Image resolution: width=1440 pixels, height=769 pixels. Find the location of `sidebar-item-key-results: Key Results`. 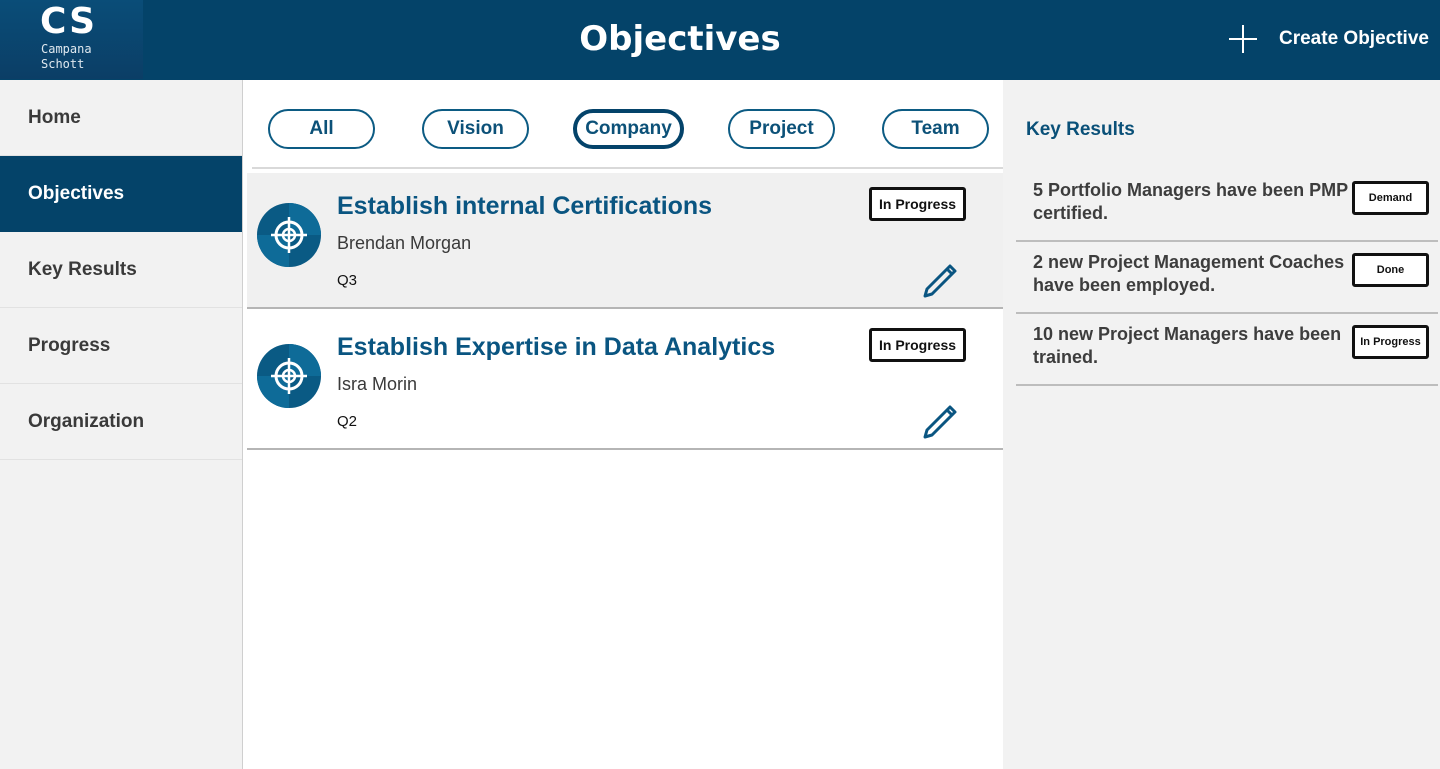

sidebar-item-key-results: Key Results is located at coordinates (121, 270).